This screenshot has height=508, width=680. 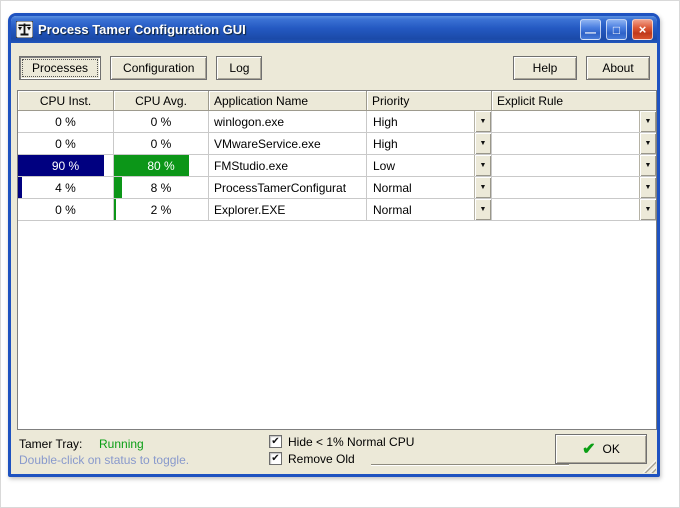 I want to click on maximize-button: □, so click(x=616, y=29).